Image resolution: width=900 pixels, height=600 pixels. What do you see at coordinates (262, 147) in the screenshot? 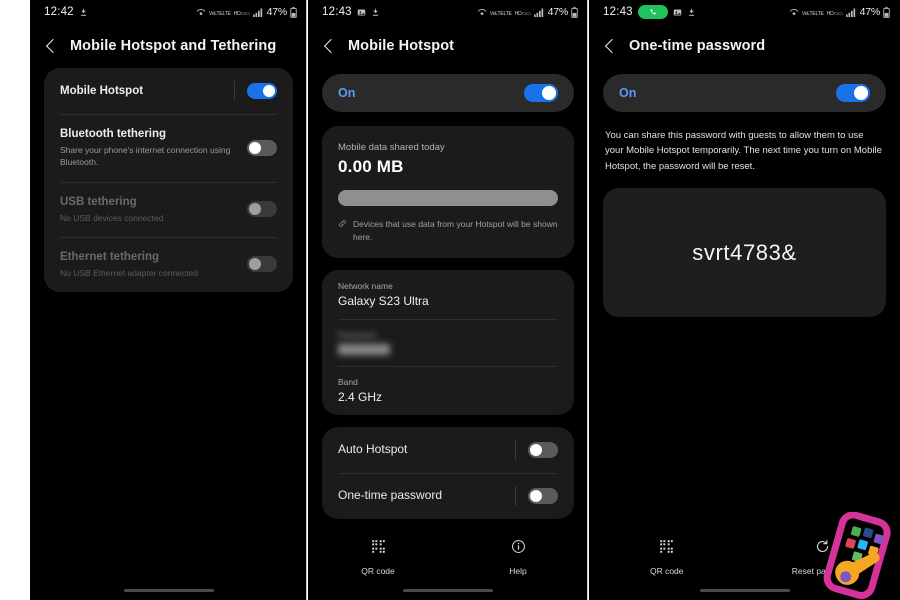
I see `toggle-bluetooth-tethering` at bounding box center [262, 147].